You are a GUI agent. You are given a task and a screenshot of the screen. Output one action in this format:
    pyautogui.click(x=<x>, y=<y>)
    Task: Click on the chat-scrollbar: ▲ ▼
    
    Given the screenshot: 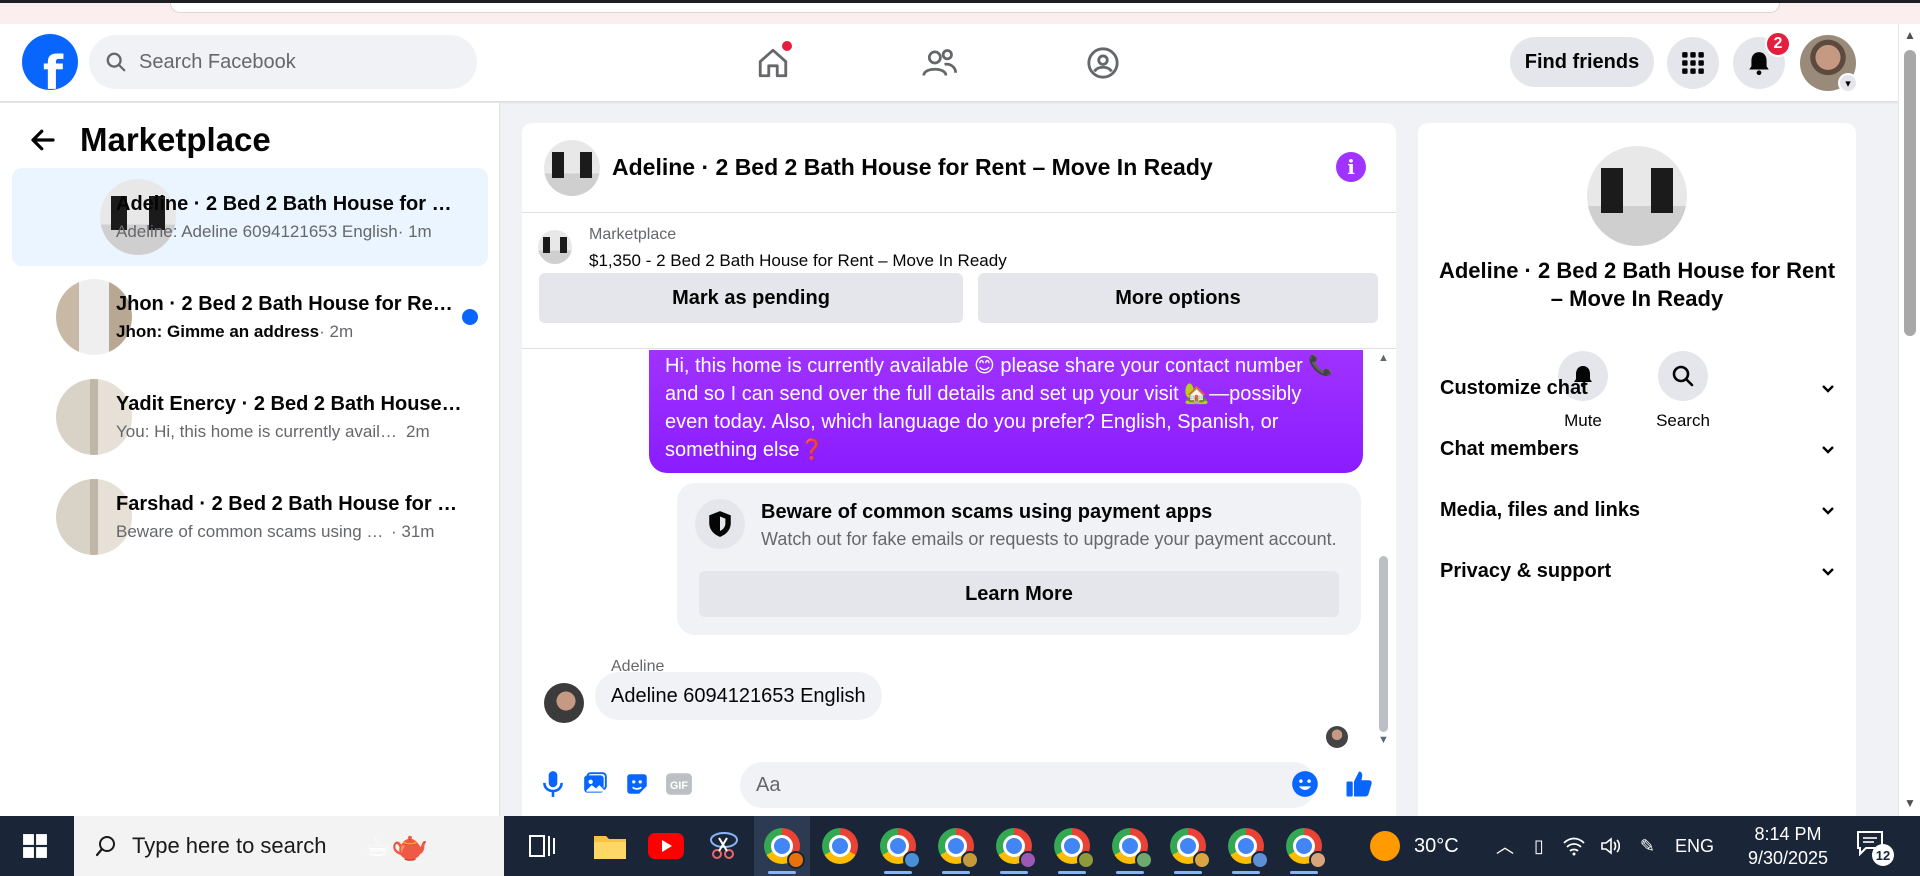 What is the action you would take?
    pyautogui.click(x=1383, y=550)
    